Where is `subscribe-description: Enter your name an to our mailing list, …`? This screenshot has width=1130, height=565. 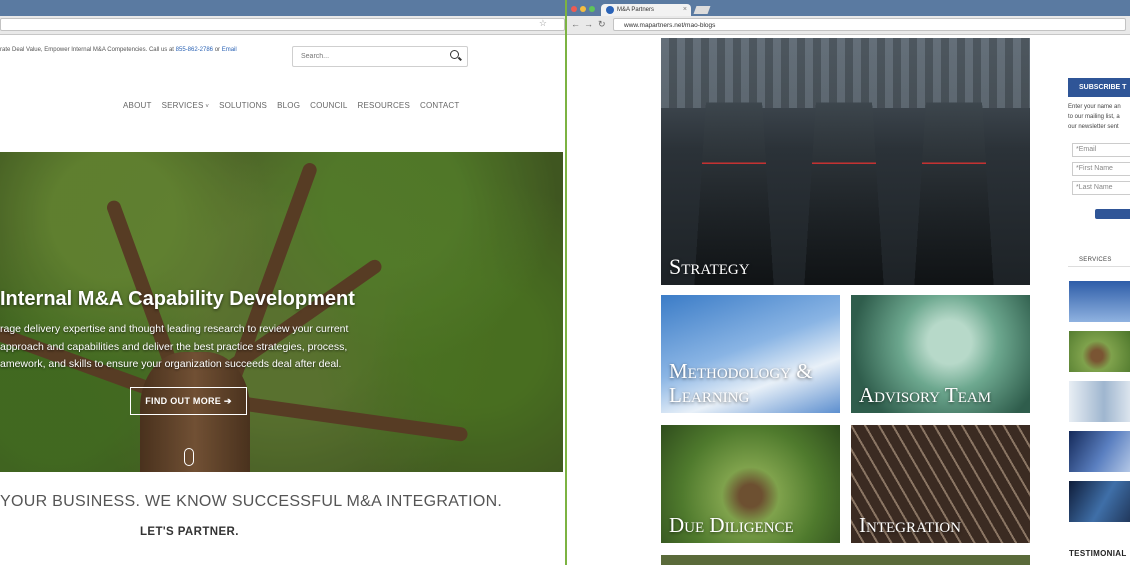 subscribe-description: Enter your name an to our mailing list, … is located at coordinates (1099, 117).